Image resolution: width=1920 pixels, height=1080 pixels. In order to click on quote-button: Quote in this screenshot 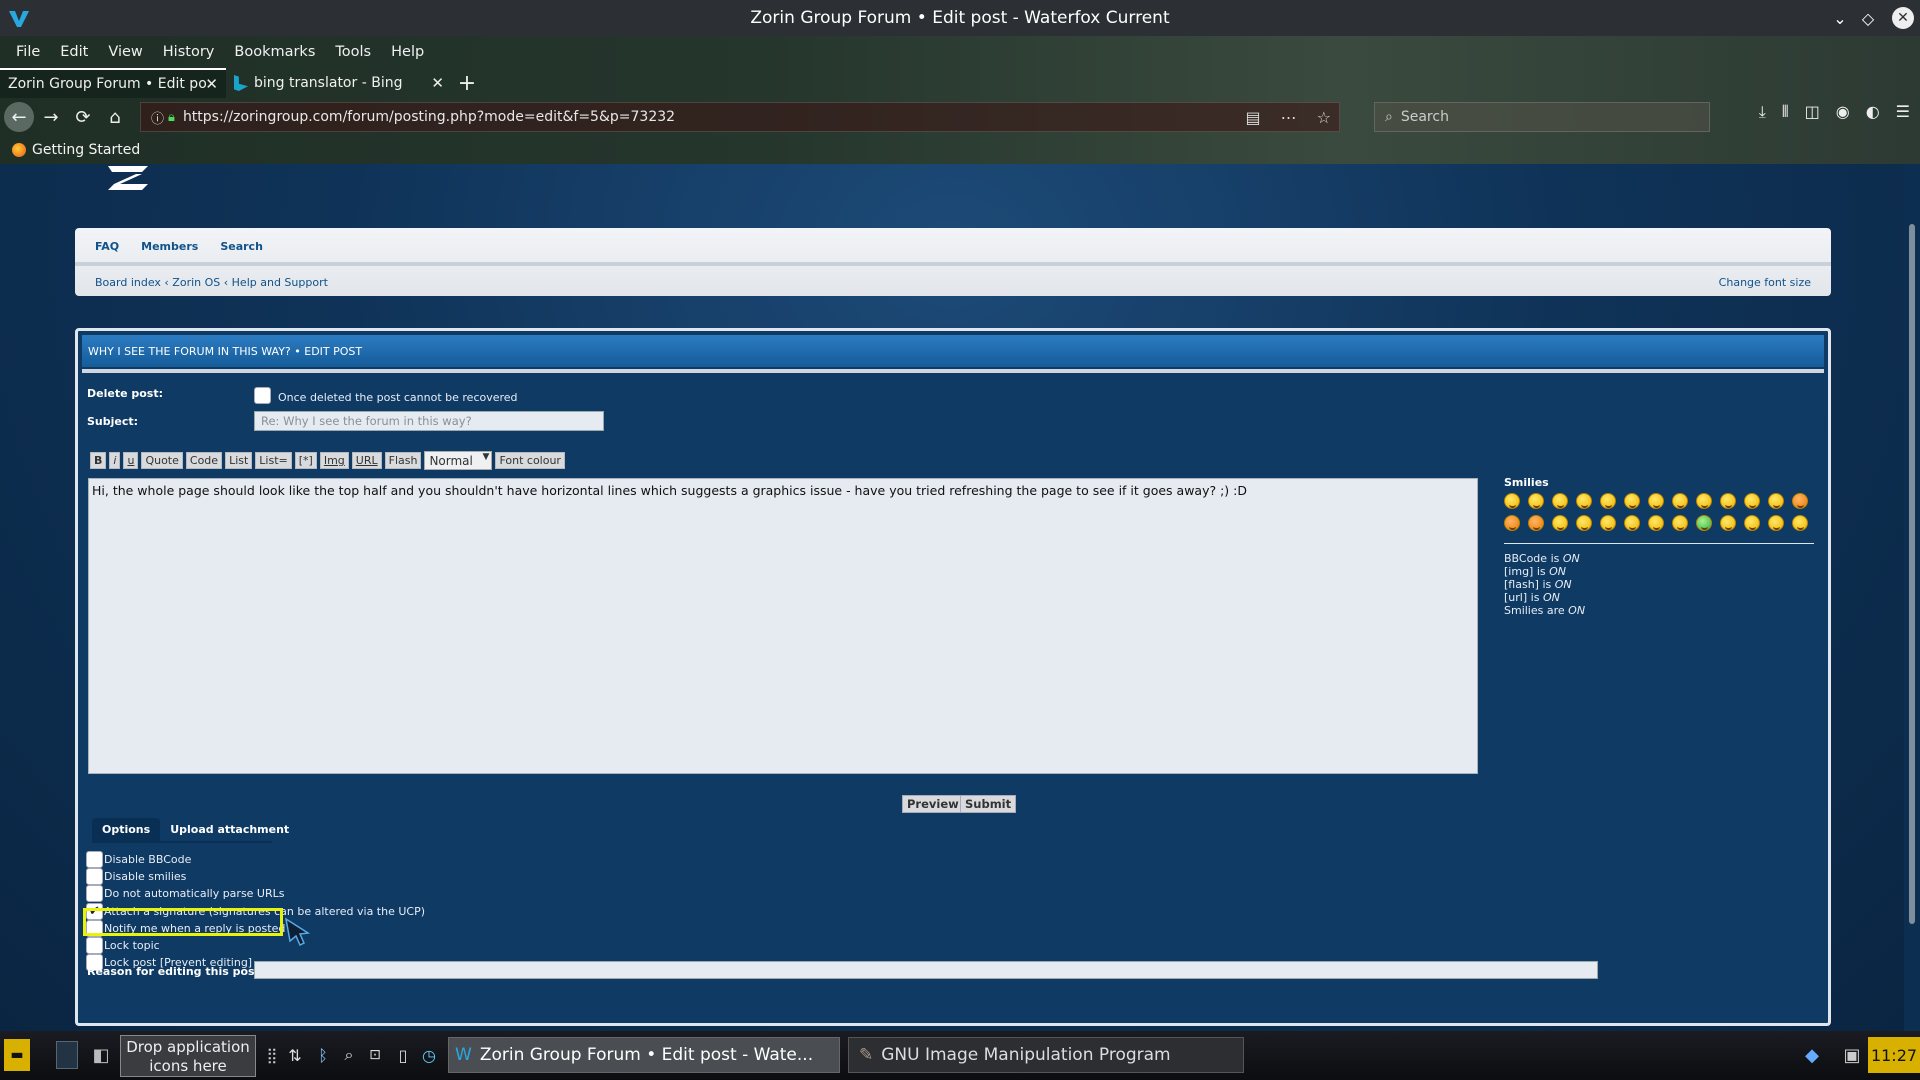, I will do `click(162, 460)`.